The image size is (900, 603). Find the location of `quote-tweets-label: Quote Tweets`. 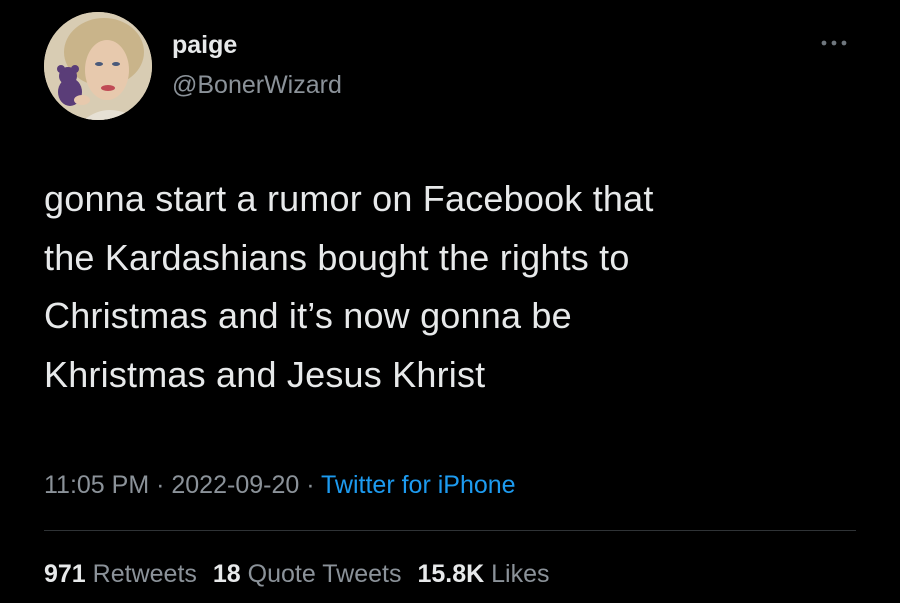

quote-tweets-label: Quote Tweets is located at coordinates (324, 574).